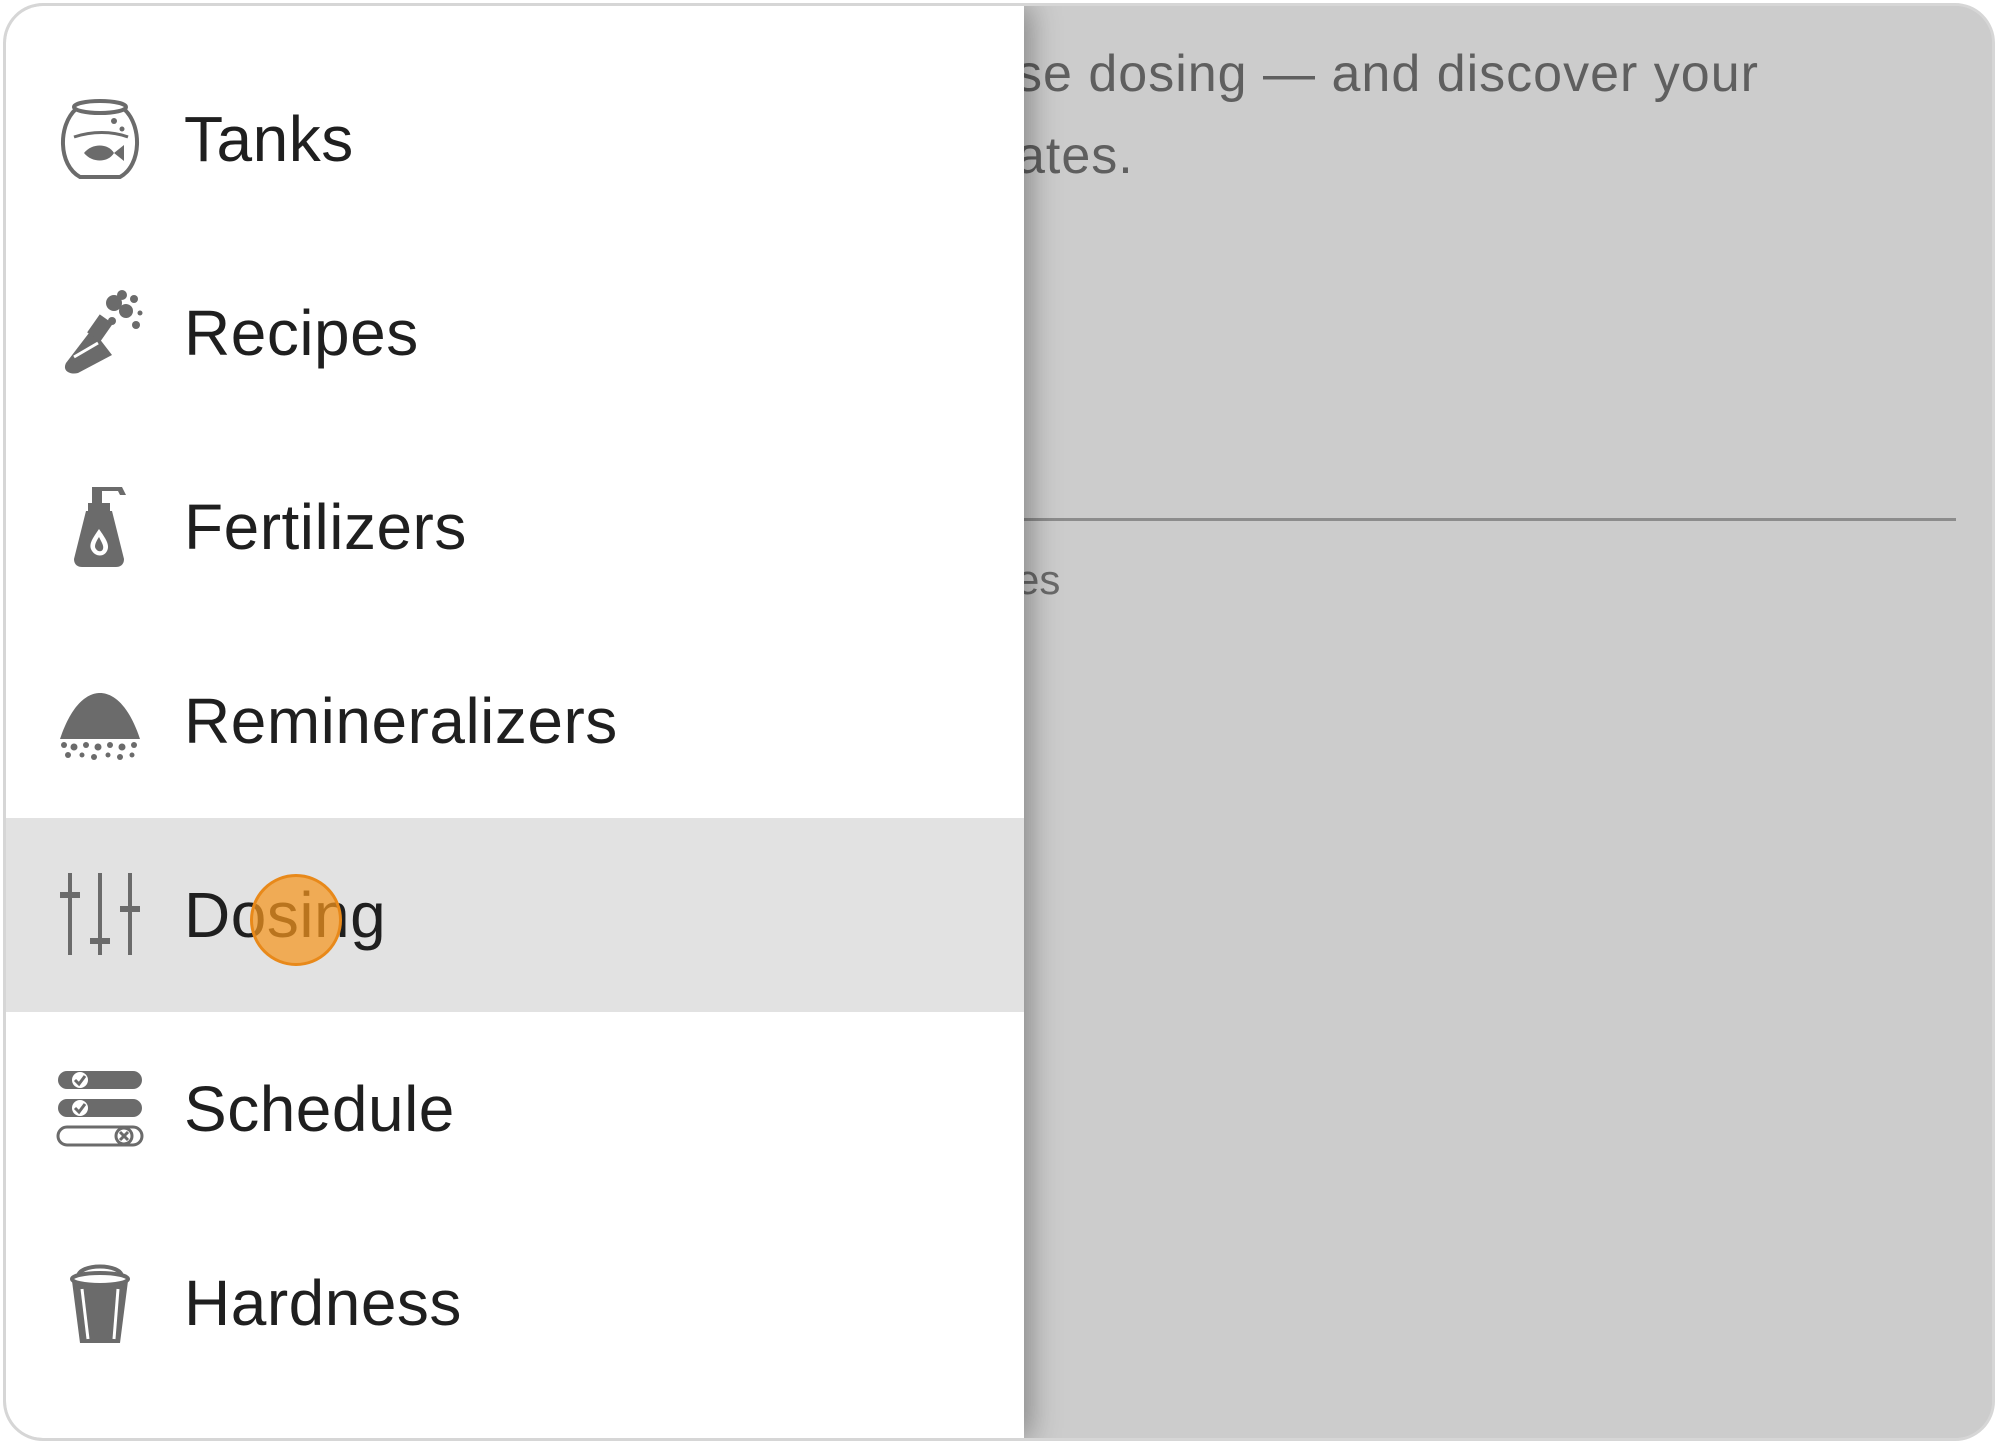 The height and width of the screenshot is (1444, 2000). What do you see at coordinates (515, 139) in the screenshot?
I see `drawer-item-tanks: Tanks` at bounding box center [515, 139].